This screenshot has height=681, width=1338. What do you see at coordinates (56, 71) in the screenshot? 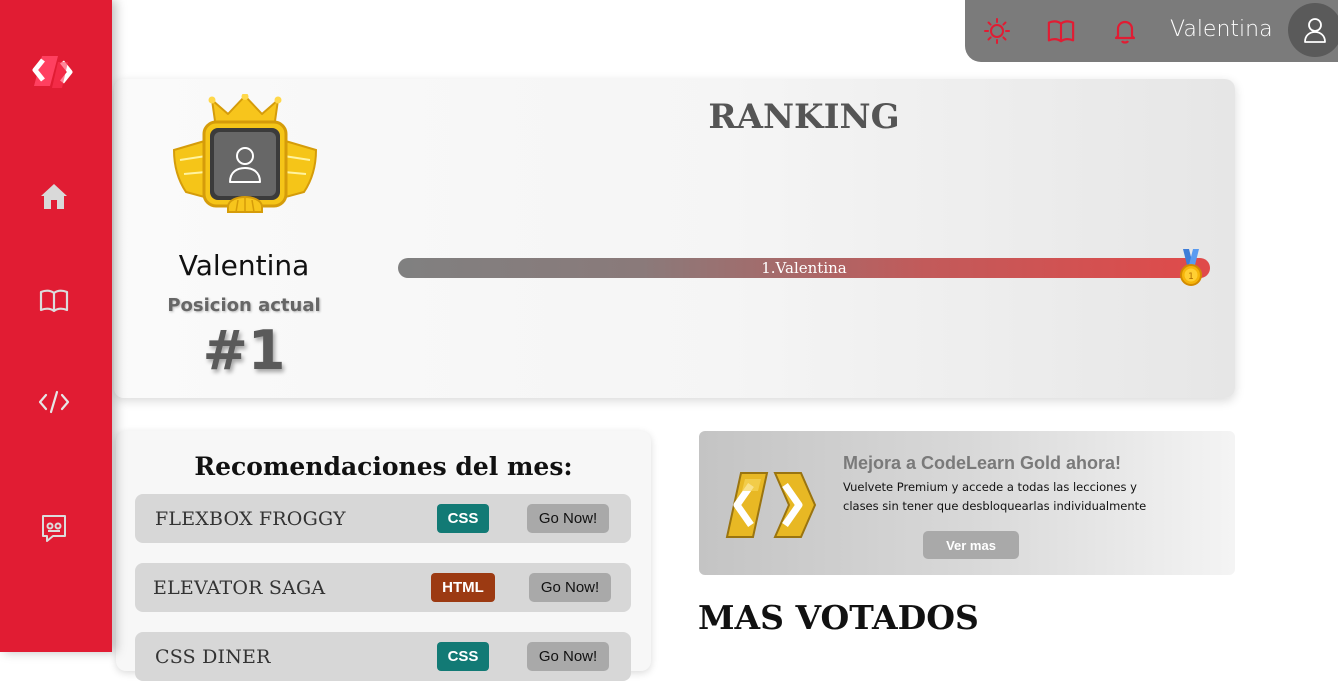
I see `codelearn-logo` at bounding box center [56, 71].